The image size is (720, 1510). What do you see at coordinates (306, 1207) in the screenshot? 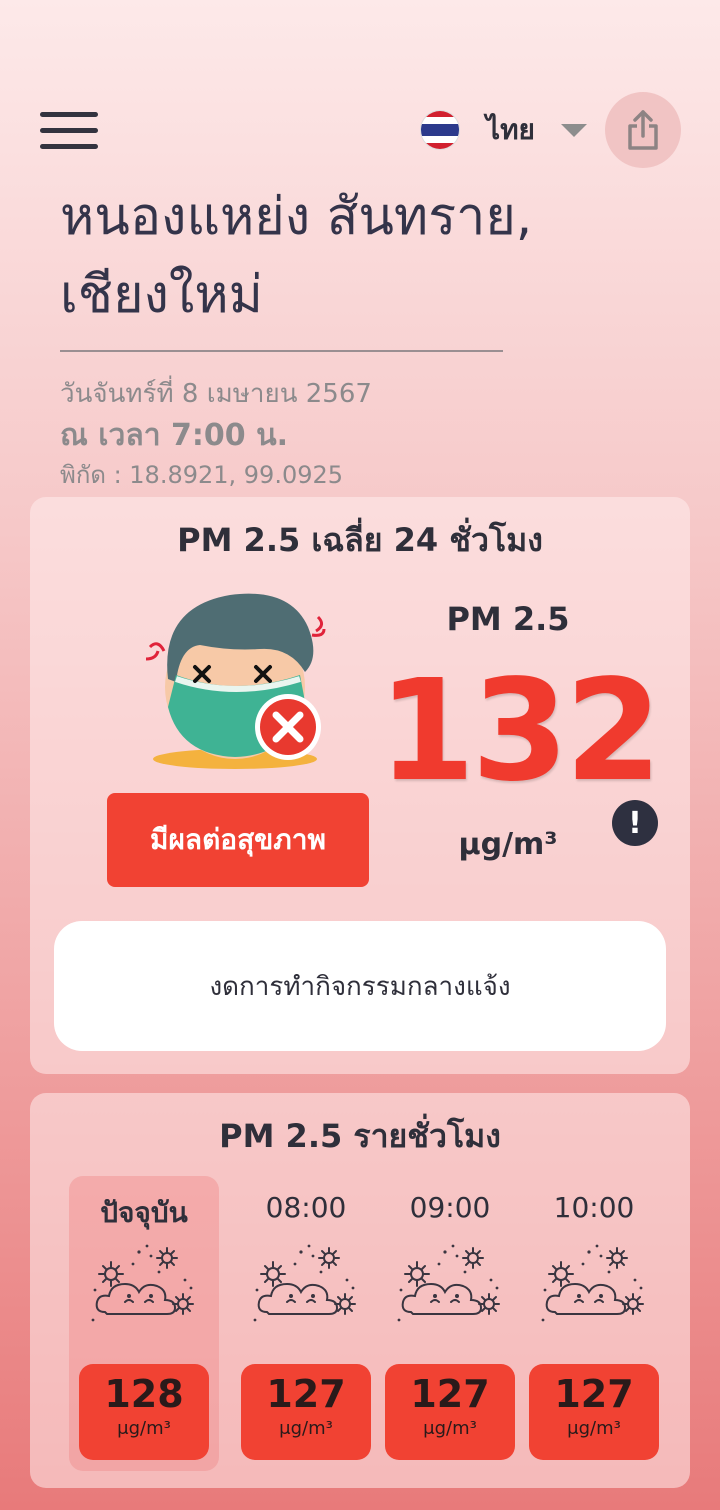
I see `hour-label: 08:00` at bounding box center [306, 1207].